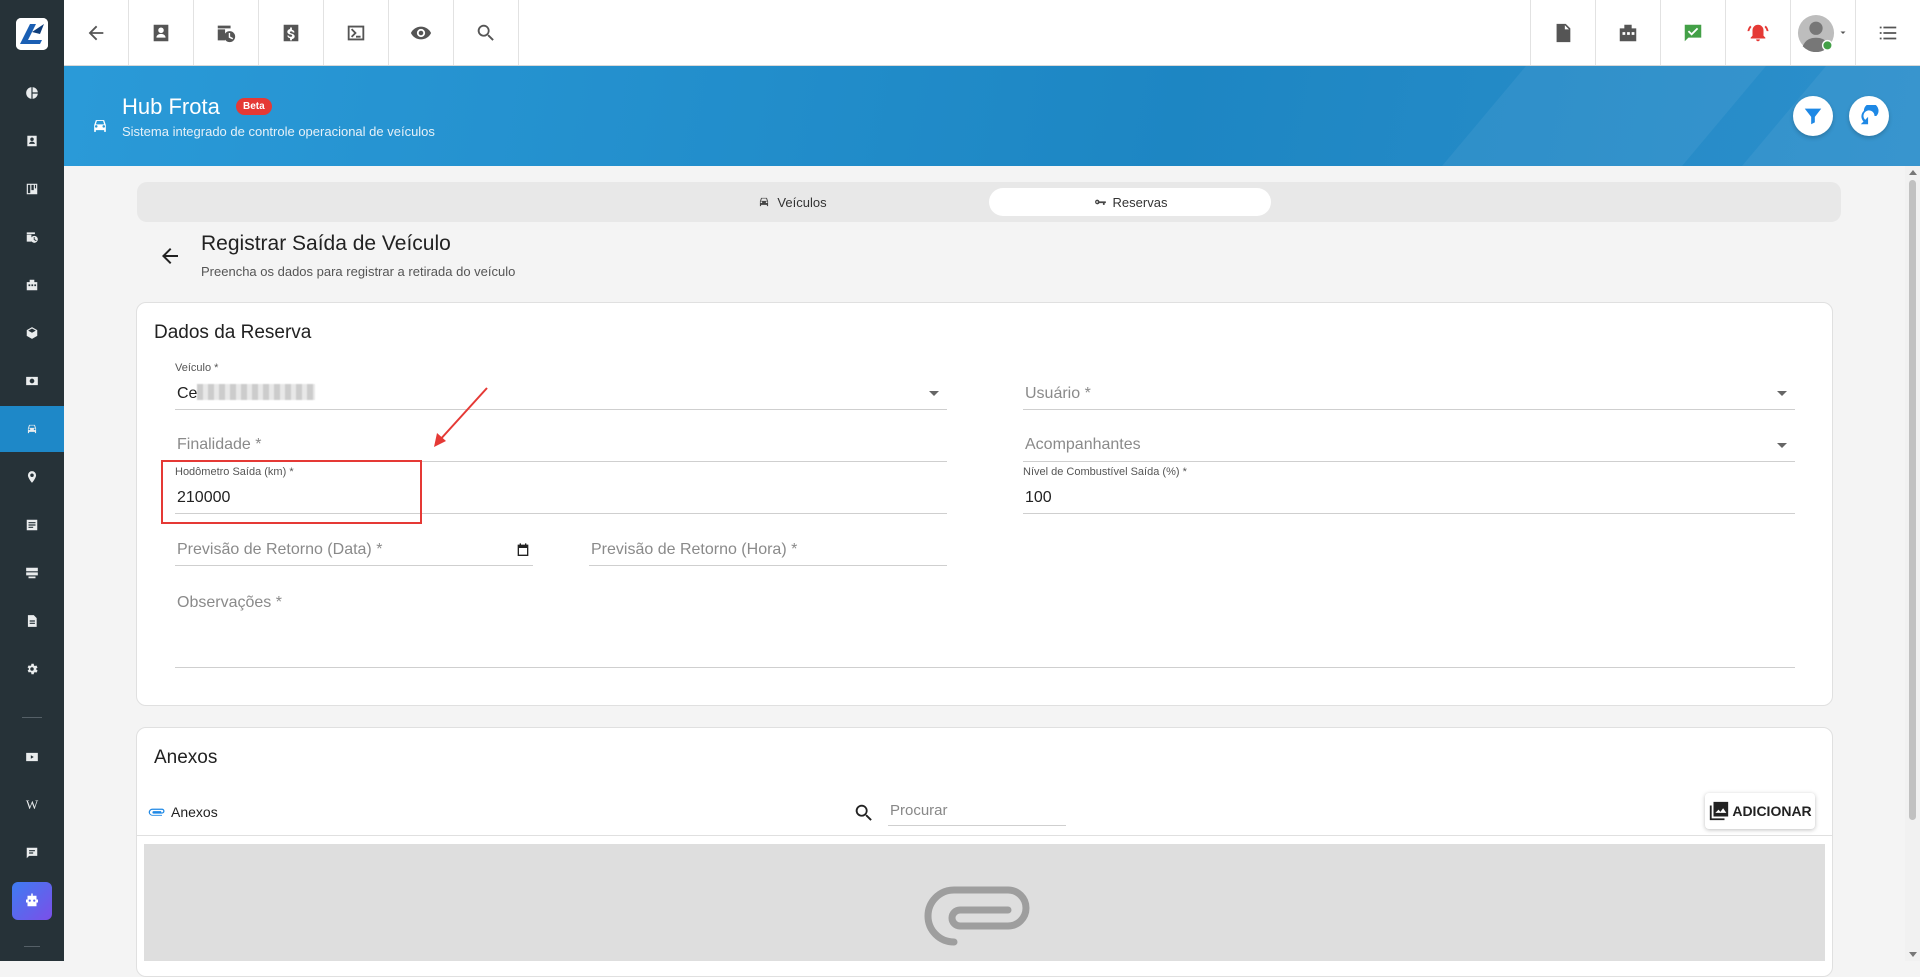 The width and height of the screenshot is (1920, 977). I want to click on sidebar-item-dashboard, so click(32, 93).